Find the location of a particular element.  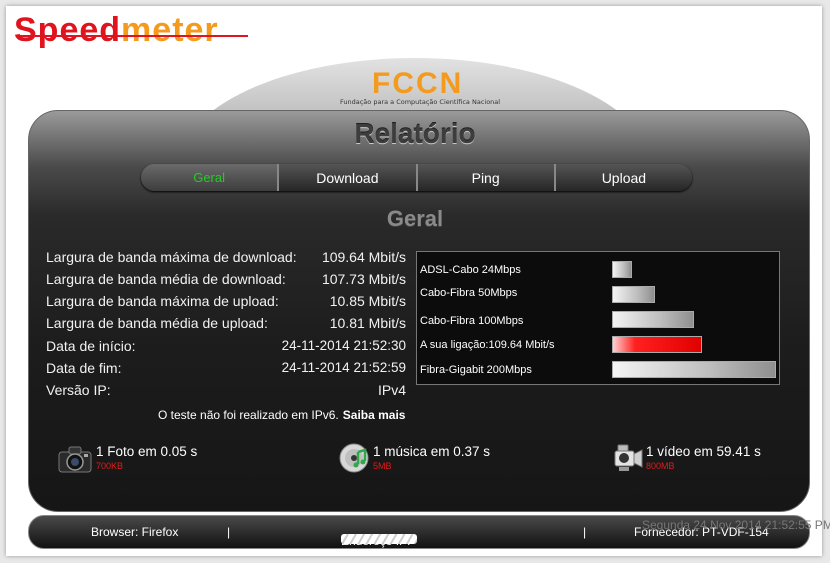

logo-underline is located at coordinates (133, 36).